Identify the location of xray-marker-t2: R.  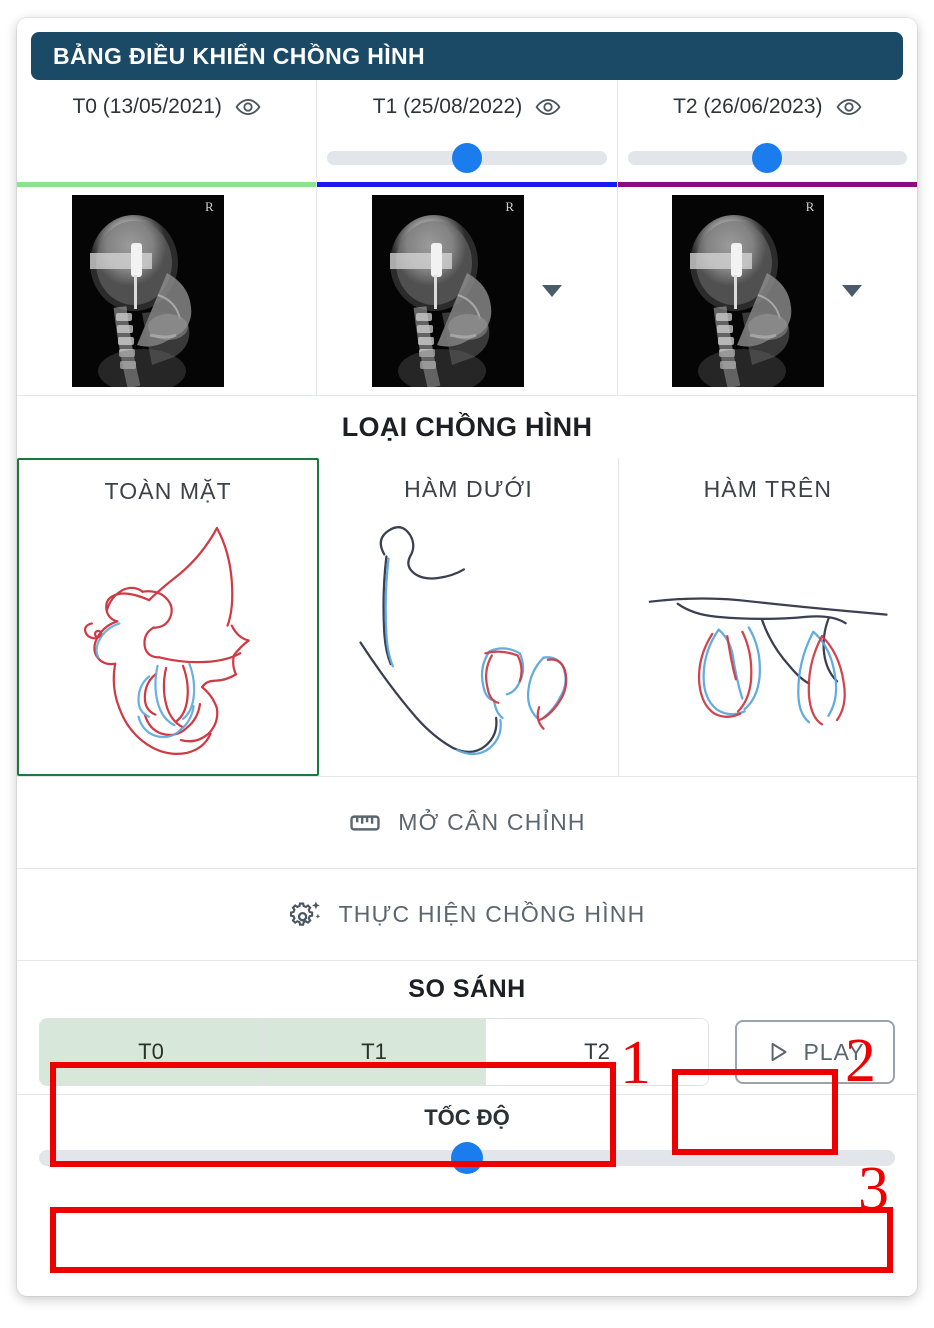
(810, 206).